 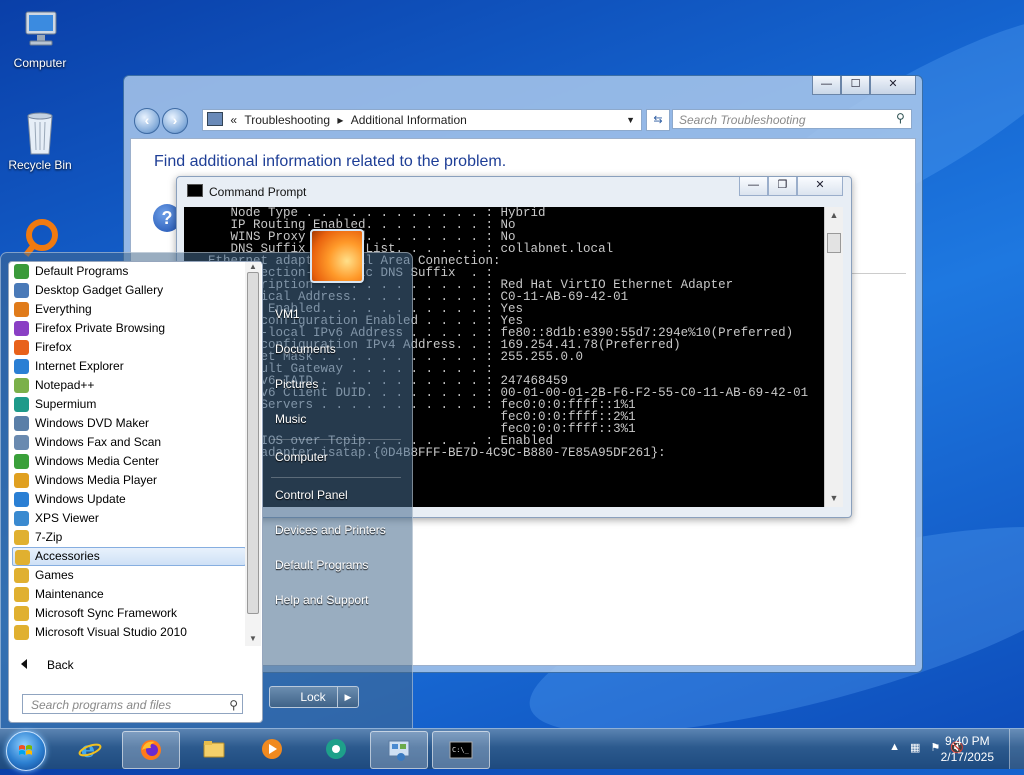 I want to click on user-avatar, so click(x=337, y=256).